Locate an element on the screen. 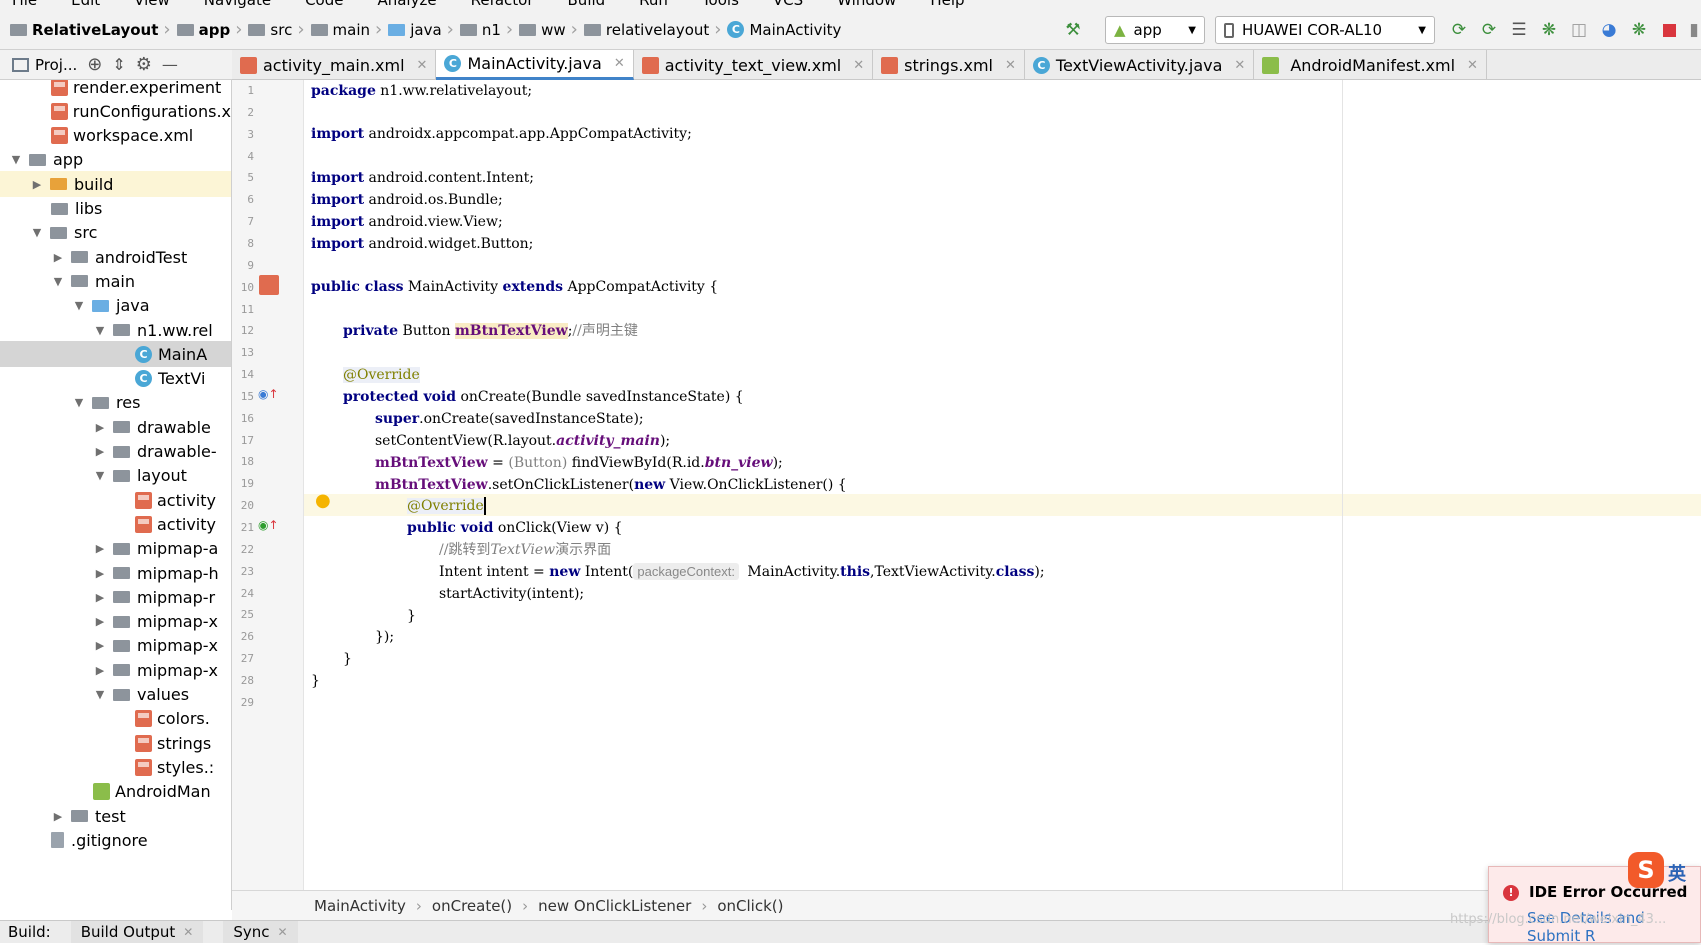 The height and width of the screenshot is (945, 1701). tree-item: strings is located at coordinates (115, 743).